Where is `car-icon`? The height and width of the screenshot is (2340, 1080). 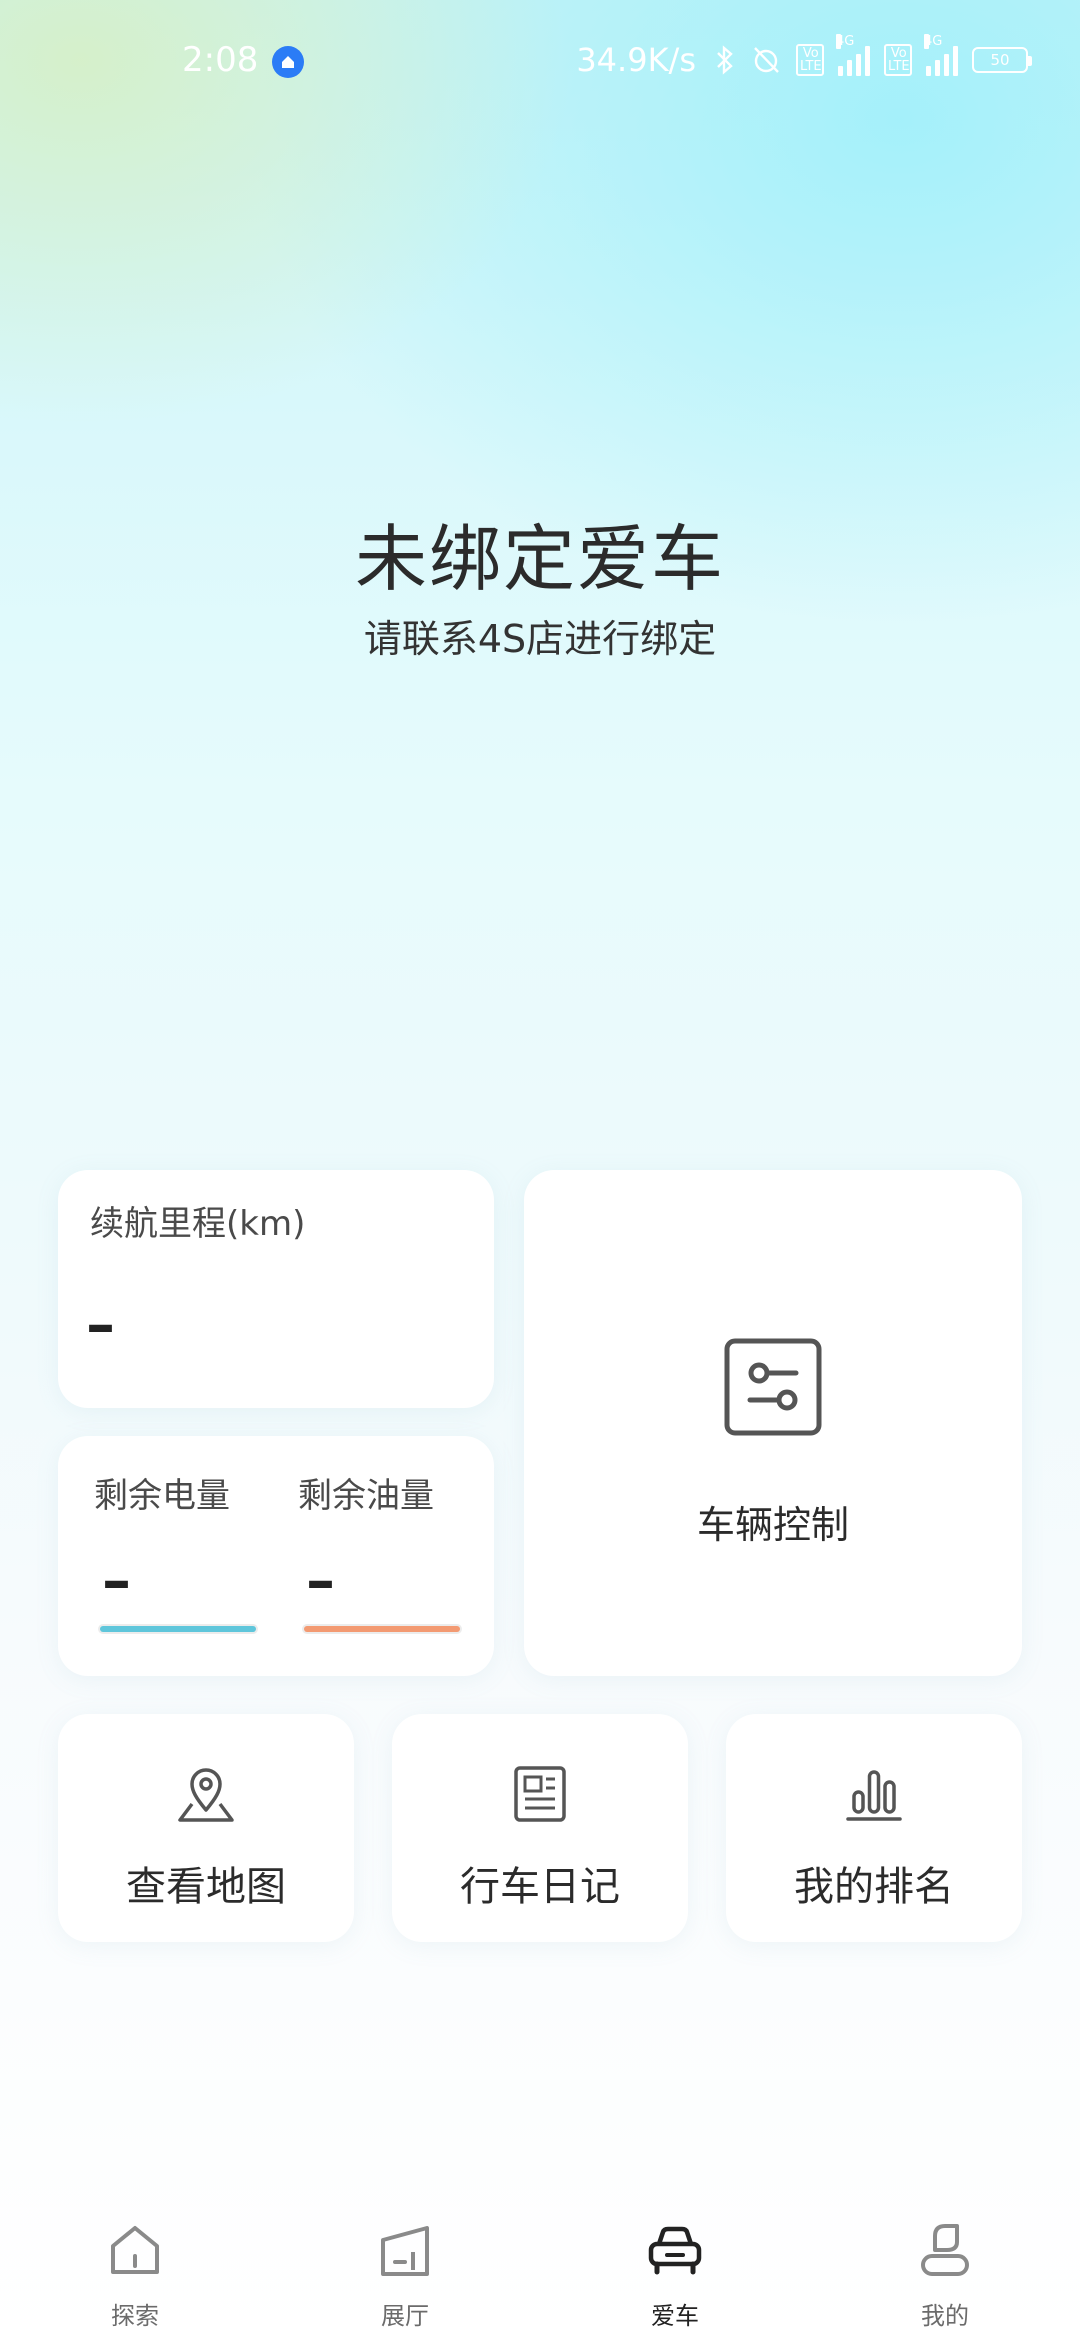
car-icon is located at coordinates (675, 2250).